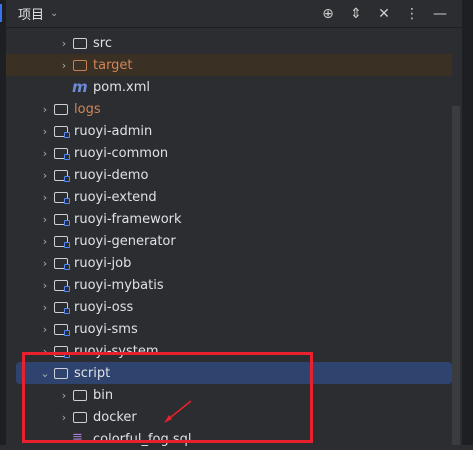 This screenshot has height=450, width=473. I want to click on annotation-arrow, so click(178, 411).